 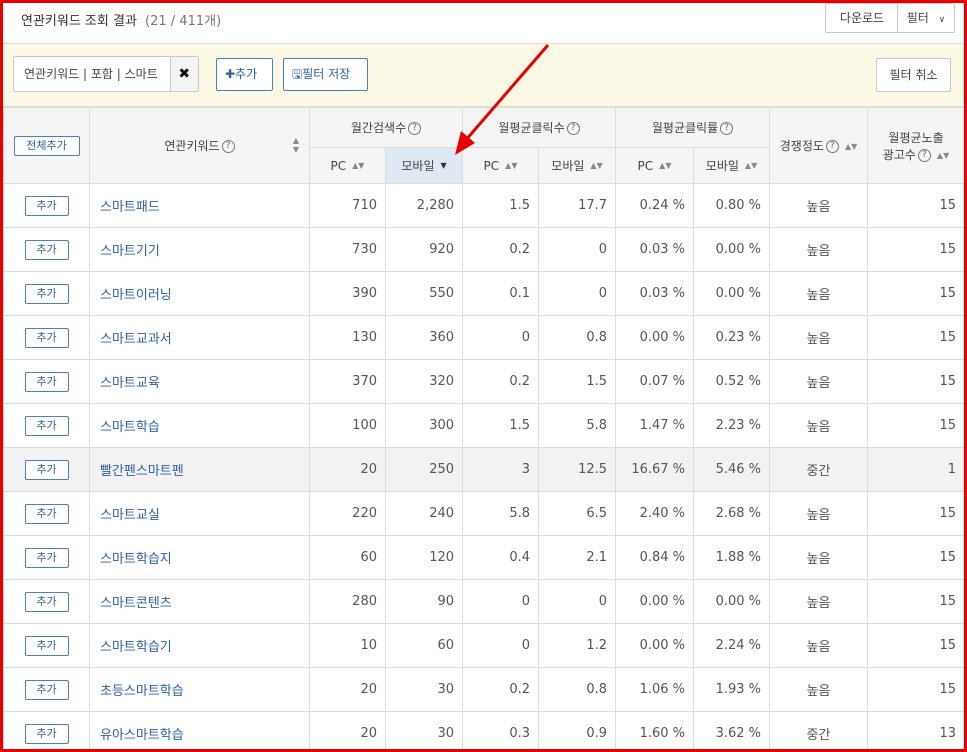 What do you see at coordinates (325, 74) in the screenshot?
I see `save-filter-button: 🖫필터 저장` at bounding box center [325, 74].